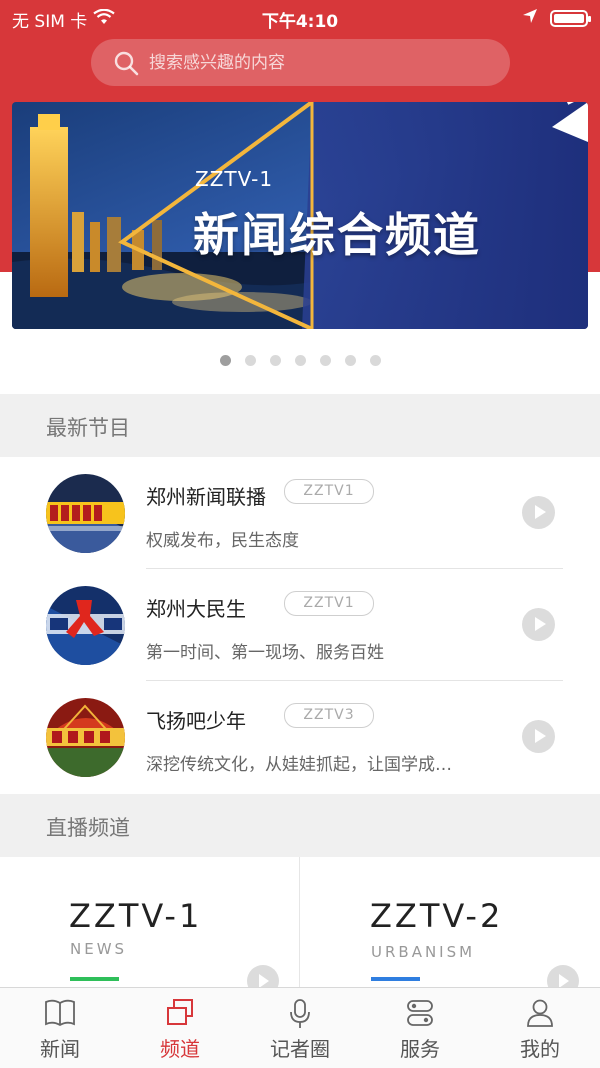 The image size is (600, 1068). Describe the element at coordinates (180, 1028) in the screenshot. I see `tab-channels: 频道` at that location.